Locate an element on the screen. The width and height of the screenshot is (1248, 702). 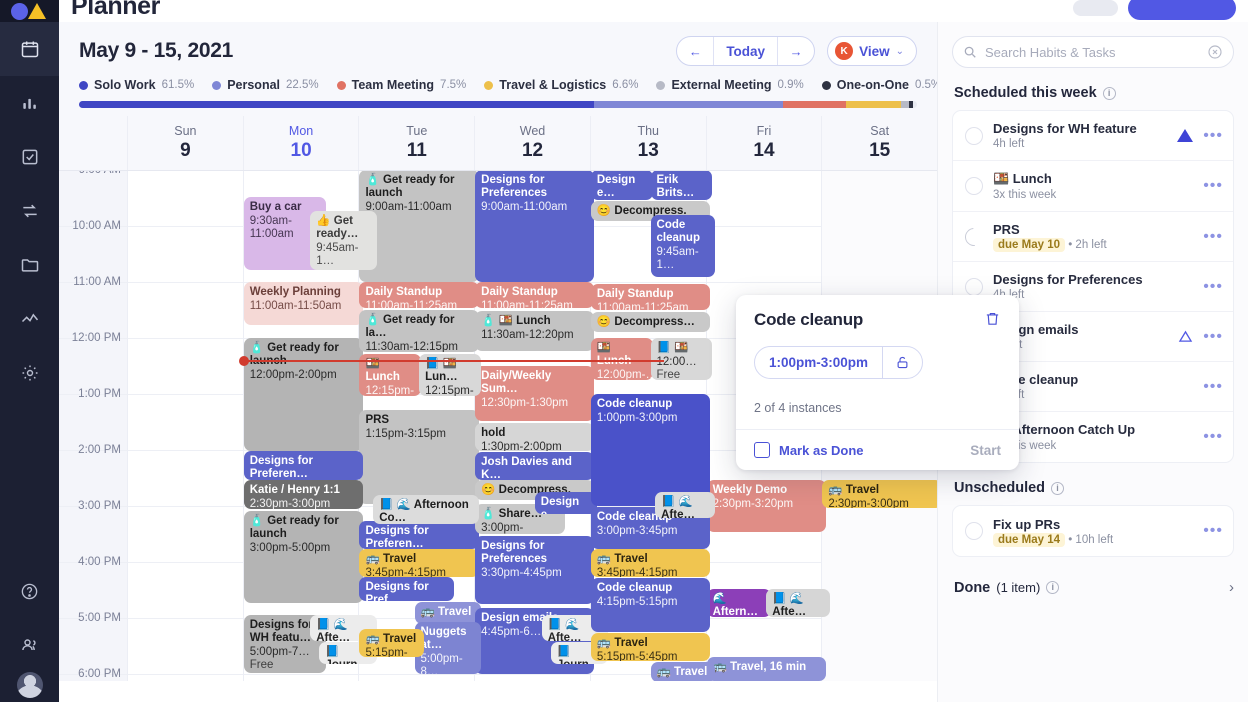
chevron-right-icon: › is located at coordinates (1231, 587).